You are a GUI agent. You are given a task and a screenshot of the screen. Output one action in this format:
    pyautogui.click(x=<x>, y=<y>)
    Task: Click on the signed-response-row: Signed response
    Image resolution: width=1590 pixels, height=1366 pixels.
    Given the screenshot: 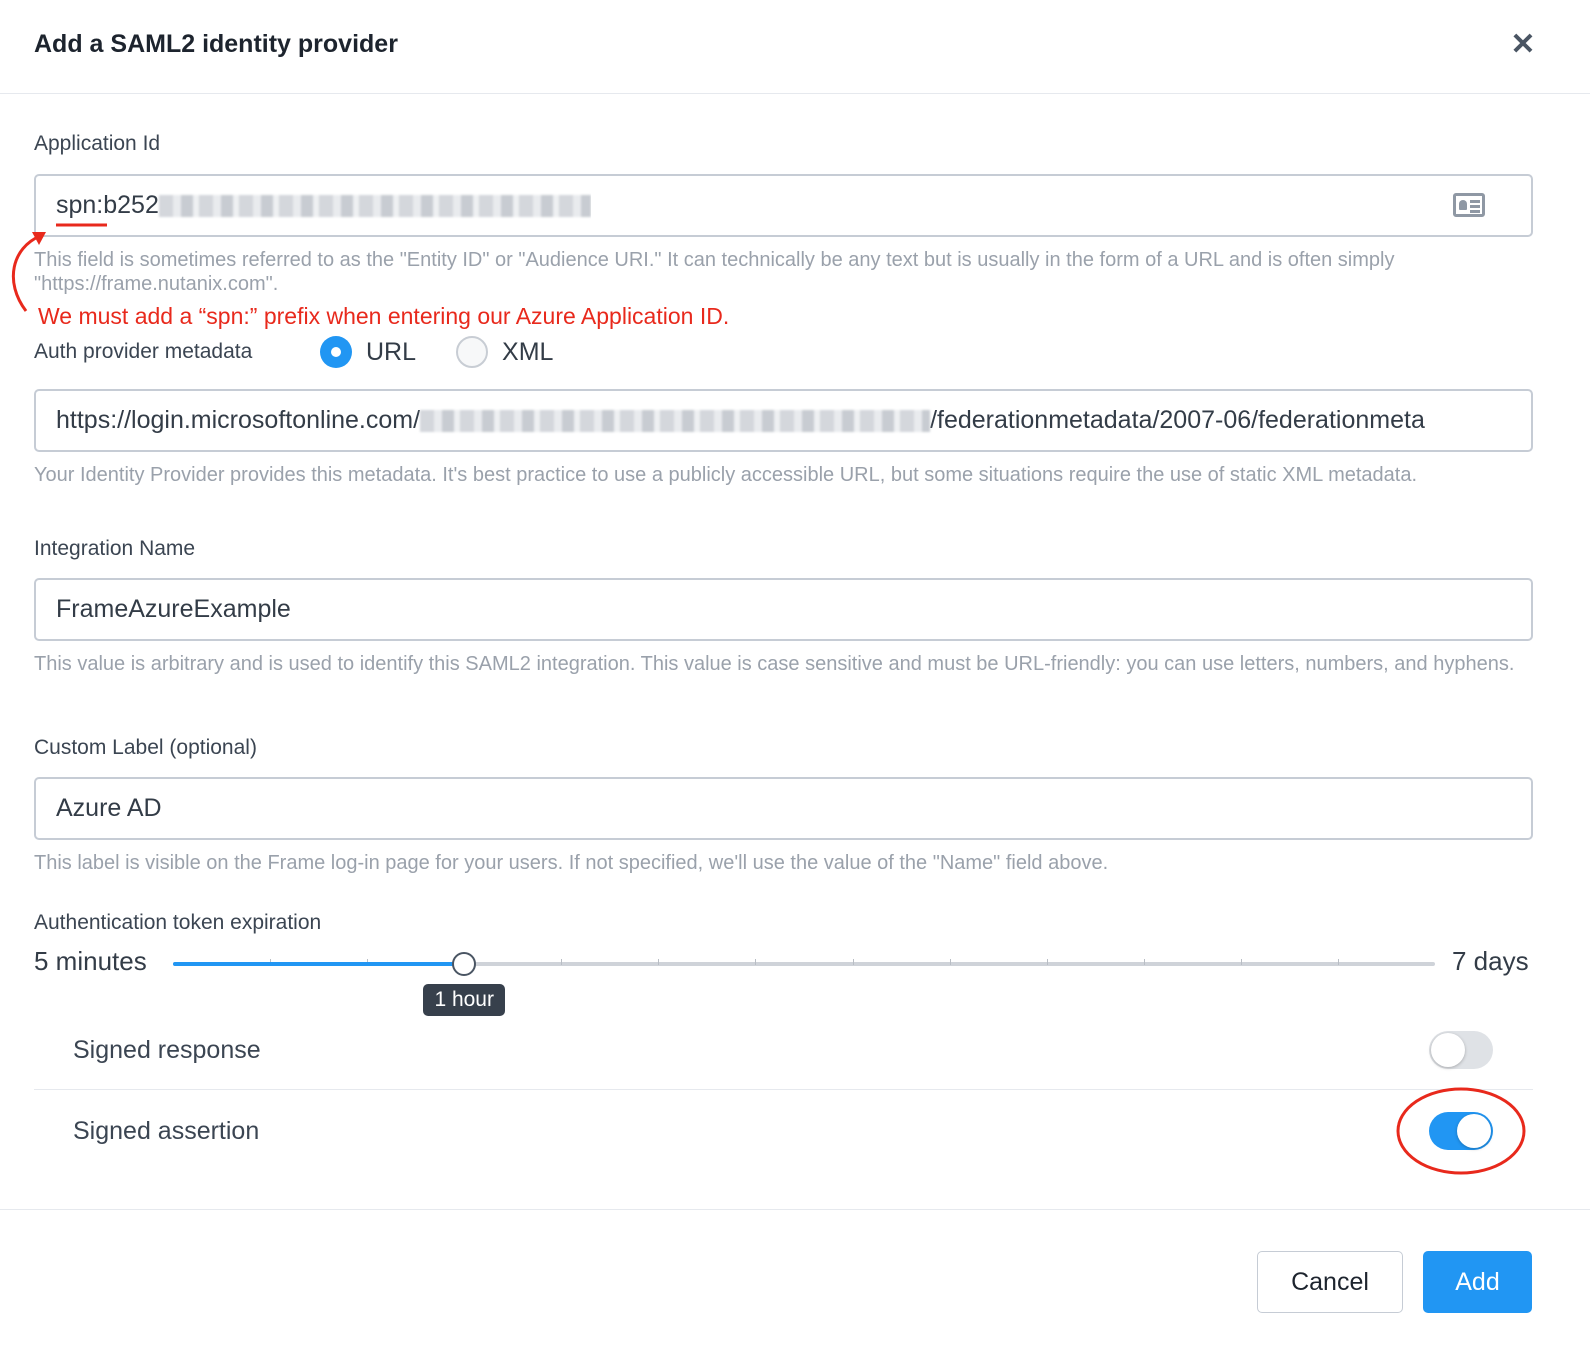 What is the action you would take?
    pyautogui.click(x=783, y=1050)
    